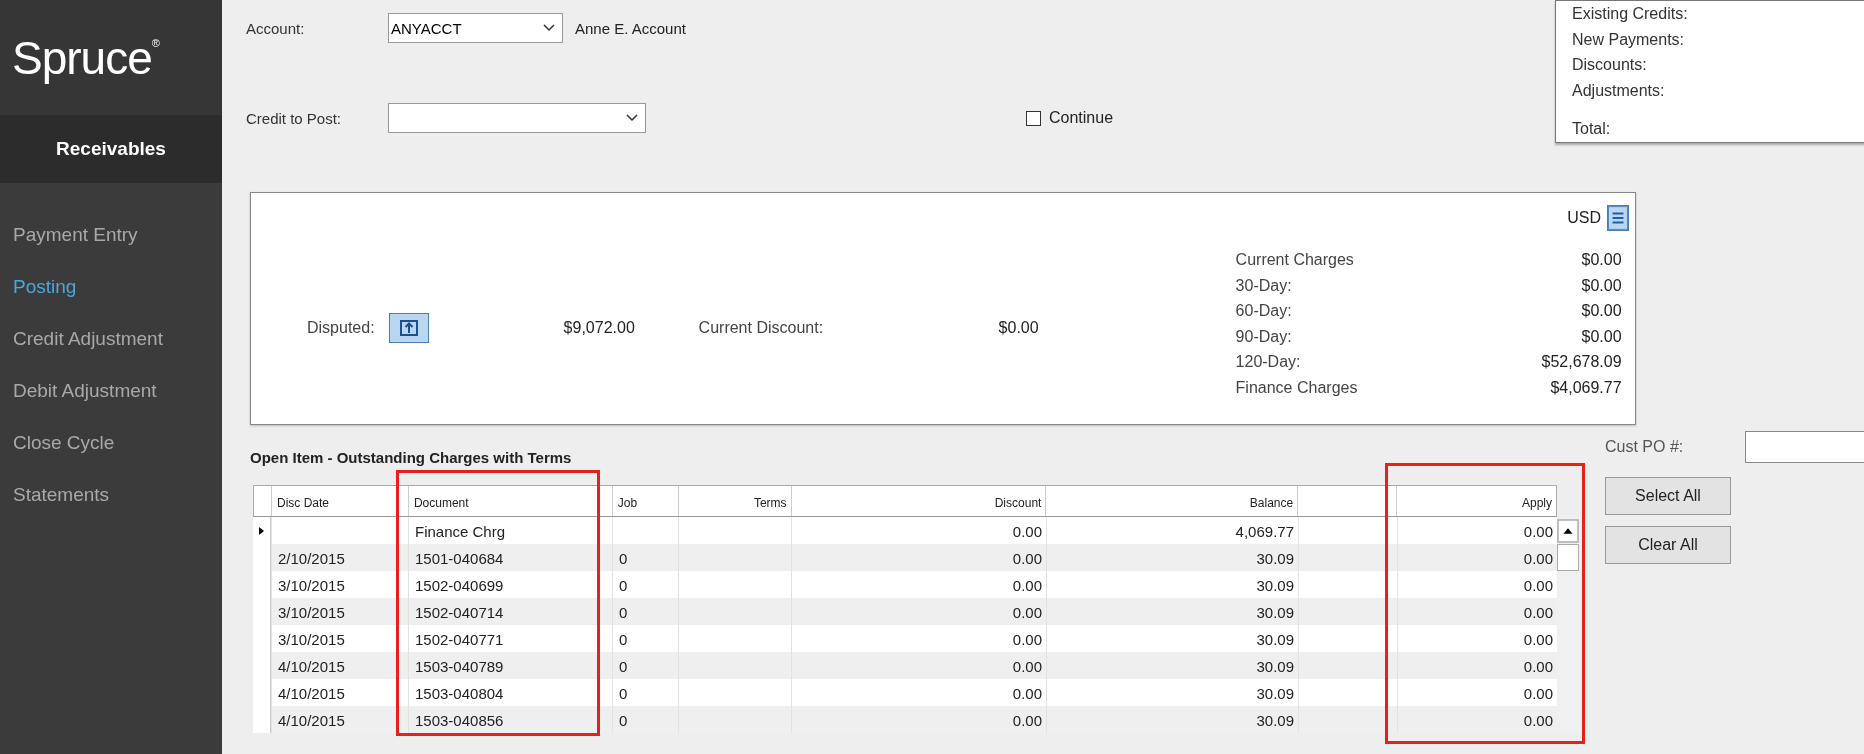 This screenshot has height=754, width=1864. I want to click on summary-label: New Payments:, so click(1629, 39).